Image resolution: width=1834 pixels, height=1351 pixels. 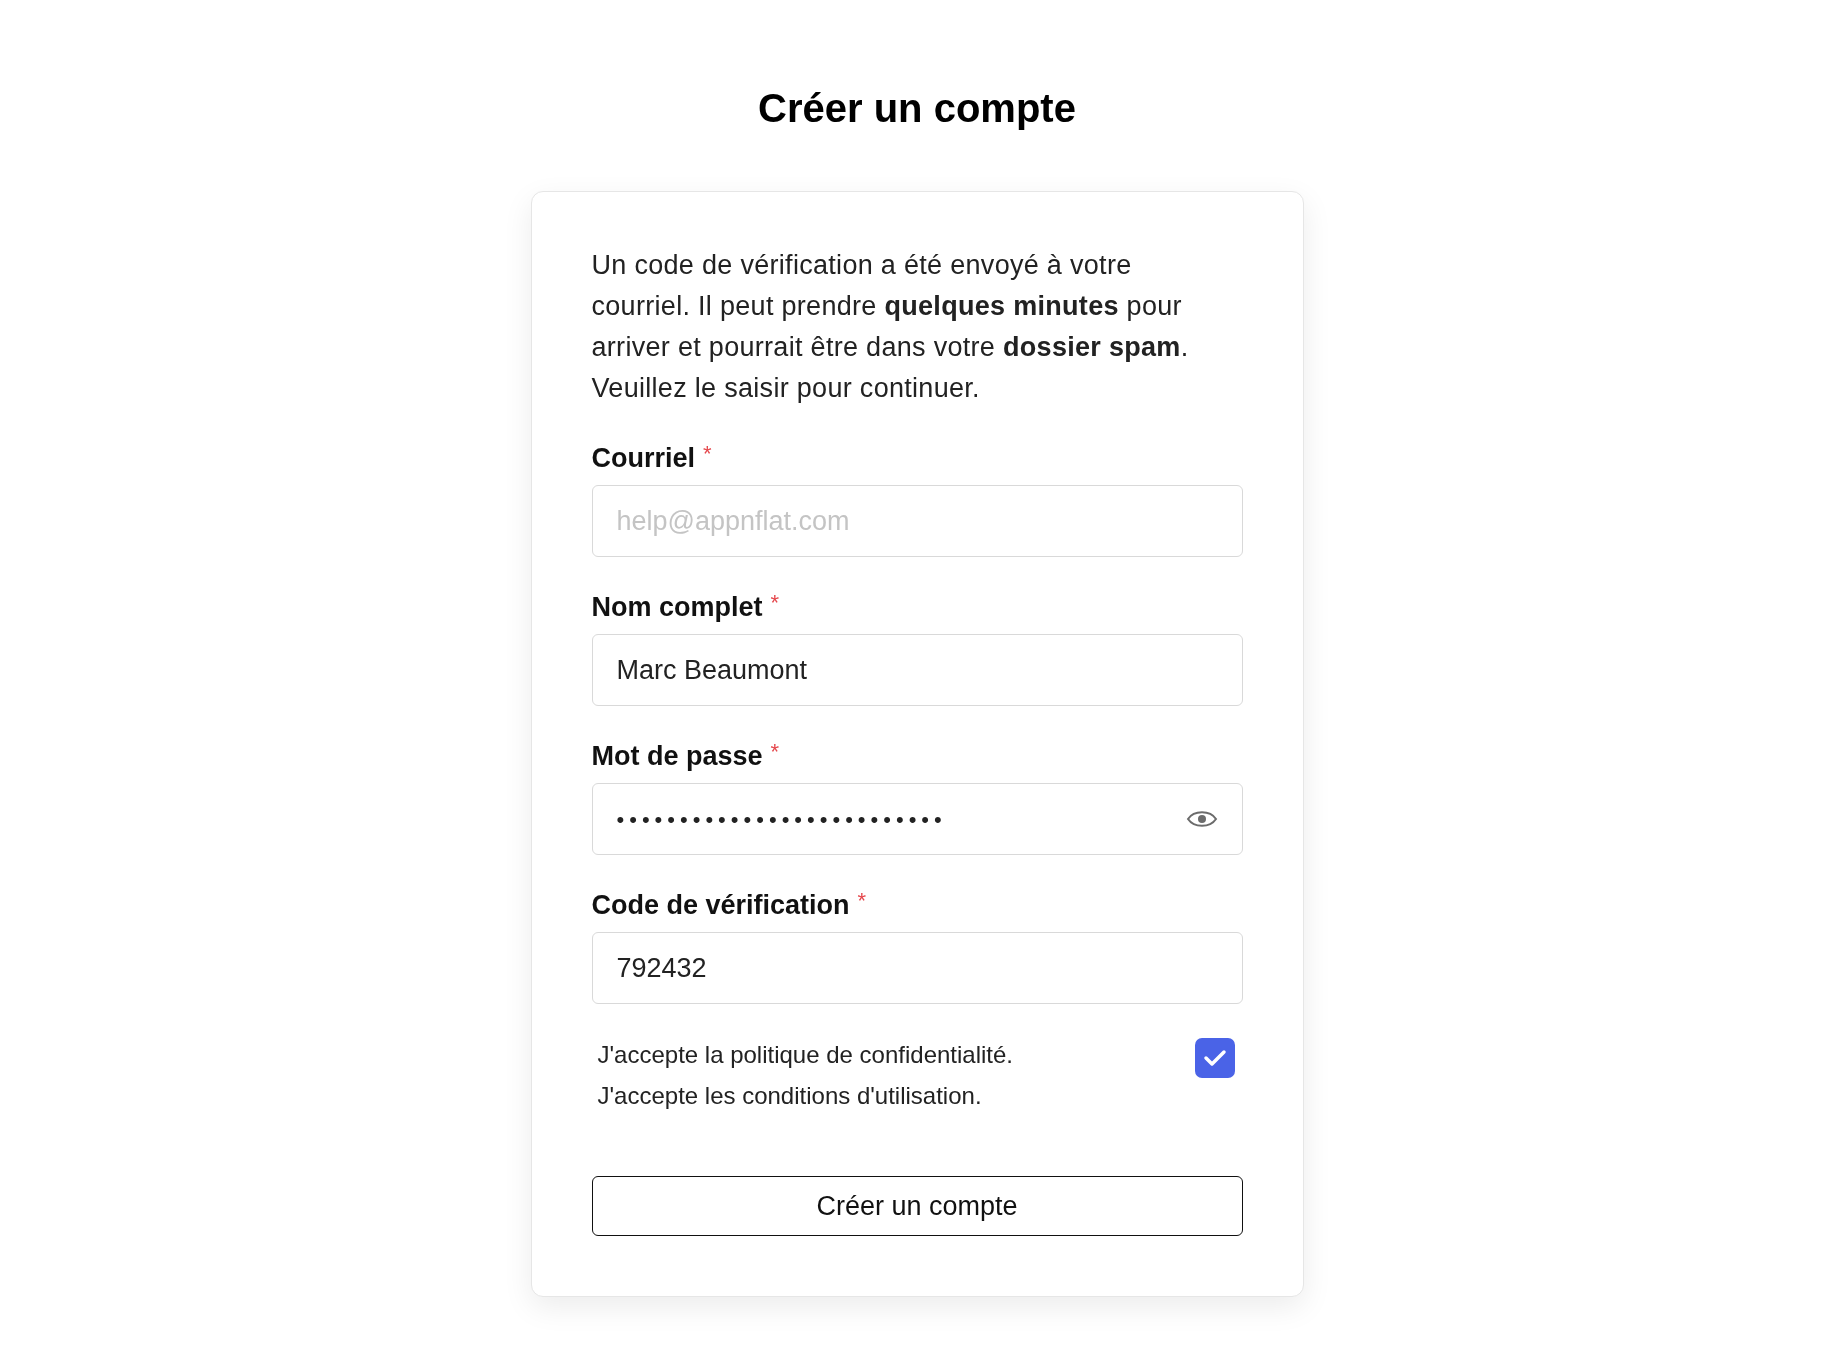 What do you see at coordinates (677, 756) in the screenshot?
I see `field-label: Mot de passe` at bounding box center [677, 756].